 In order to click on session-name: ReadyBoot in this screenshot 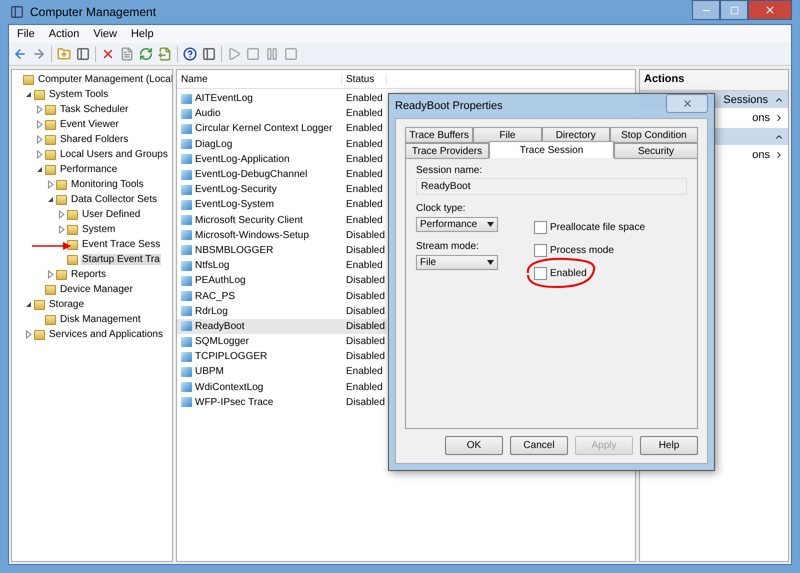, I will do `click(219, 326)`.